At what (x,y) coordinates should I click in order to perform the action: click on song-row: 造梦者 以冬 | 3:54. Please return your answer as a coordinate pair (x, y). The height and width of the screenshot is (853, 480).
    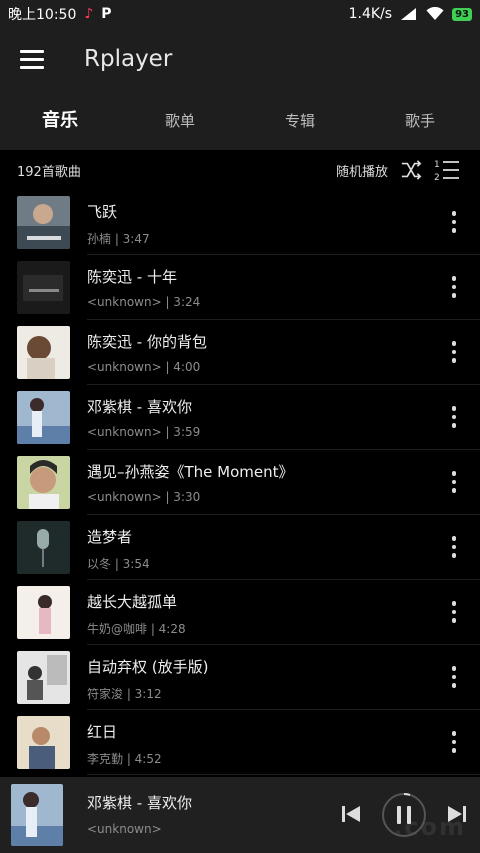
    Looking at the image, I should click on (240, 547).